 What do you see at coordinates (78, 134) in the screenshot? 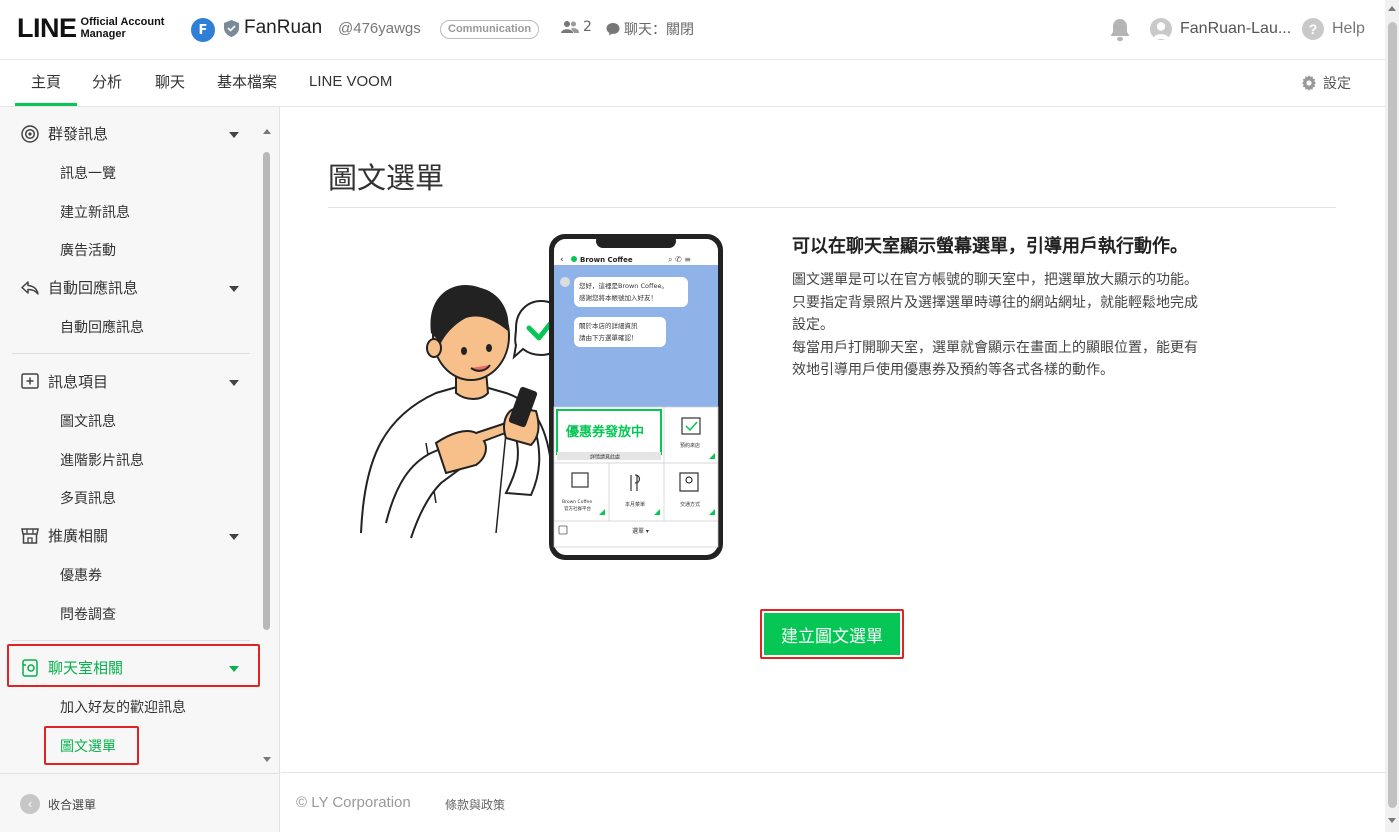
I see `sidebar-section-label: 群發訊息` at bounding box center [78, 134].